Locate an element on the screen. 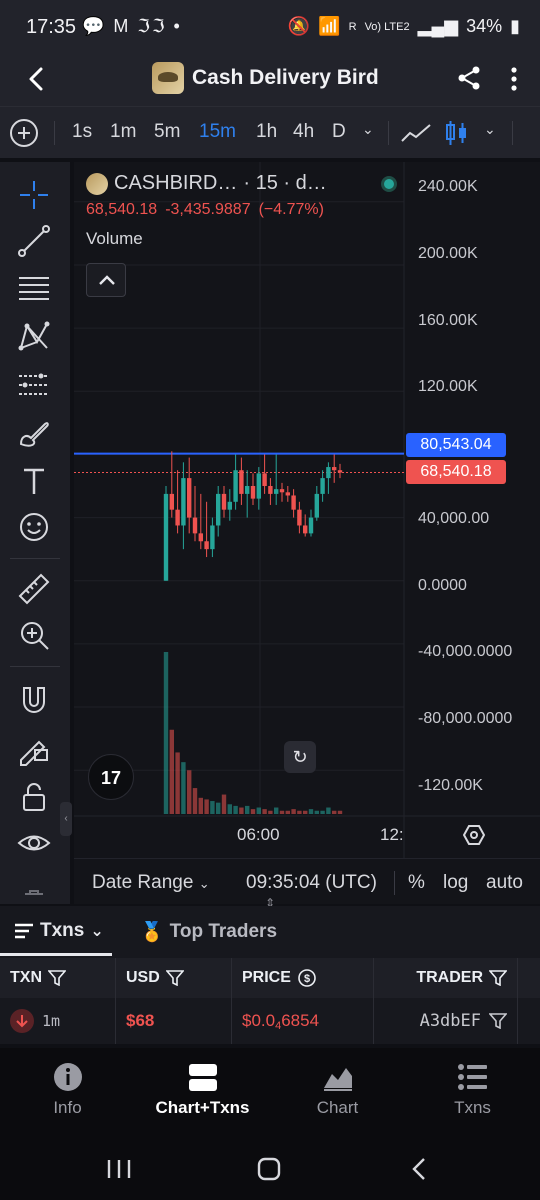 This screenshot has width=540, height=1200. chart-settings-icon is located at coordinates (474, 835).